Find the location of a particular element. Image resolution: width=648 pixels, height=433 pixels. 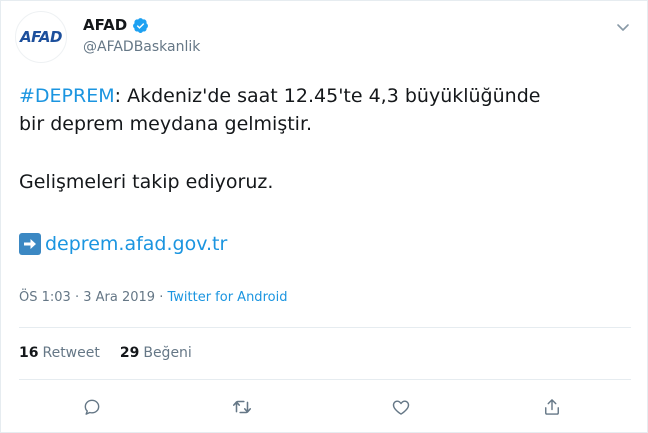

chevron-down-icon is located at coordinates (623, 27).